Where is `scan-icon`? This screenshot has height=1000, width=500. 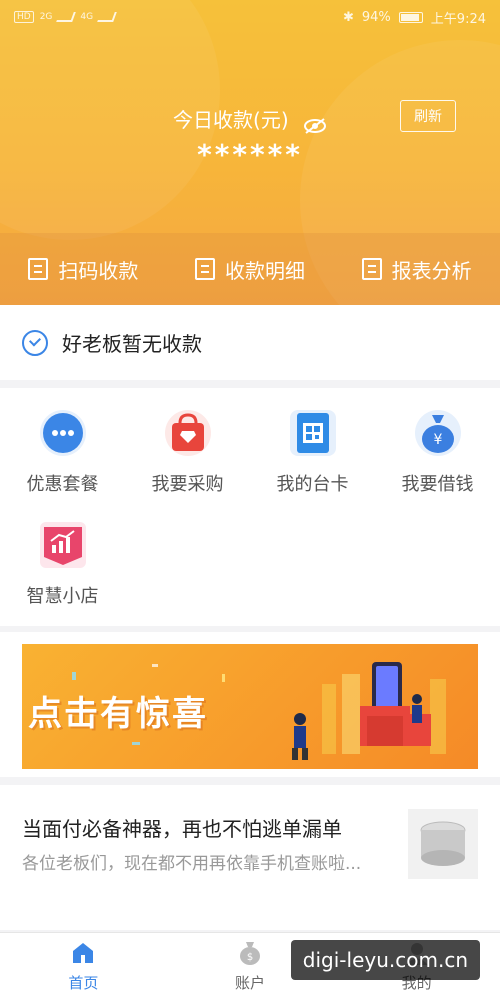 scan-icon is located at coordinates (38, 269).